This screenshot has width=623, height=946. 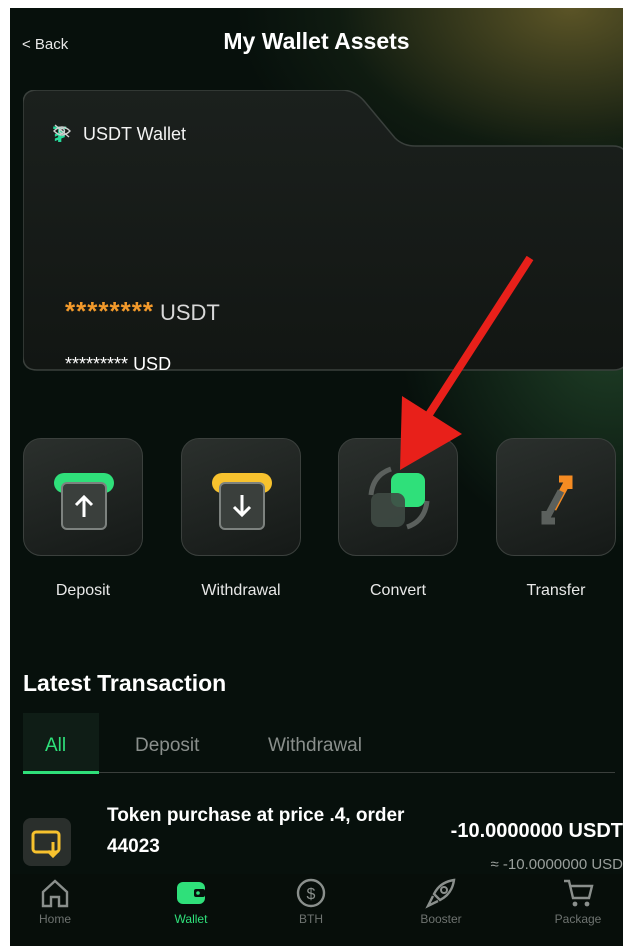 I want to click on deposit-button: Deposit, so click(x=83, y=519).